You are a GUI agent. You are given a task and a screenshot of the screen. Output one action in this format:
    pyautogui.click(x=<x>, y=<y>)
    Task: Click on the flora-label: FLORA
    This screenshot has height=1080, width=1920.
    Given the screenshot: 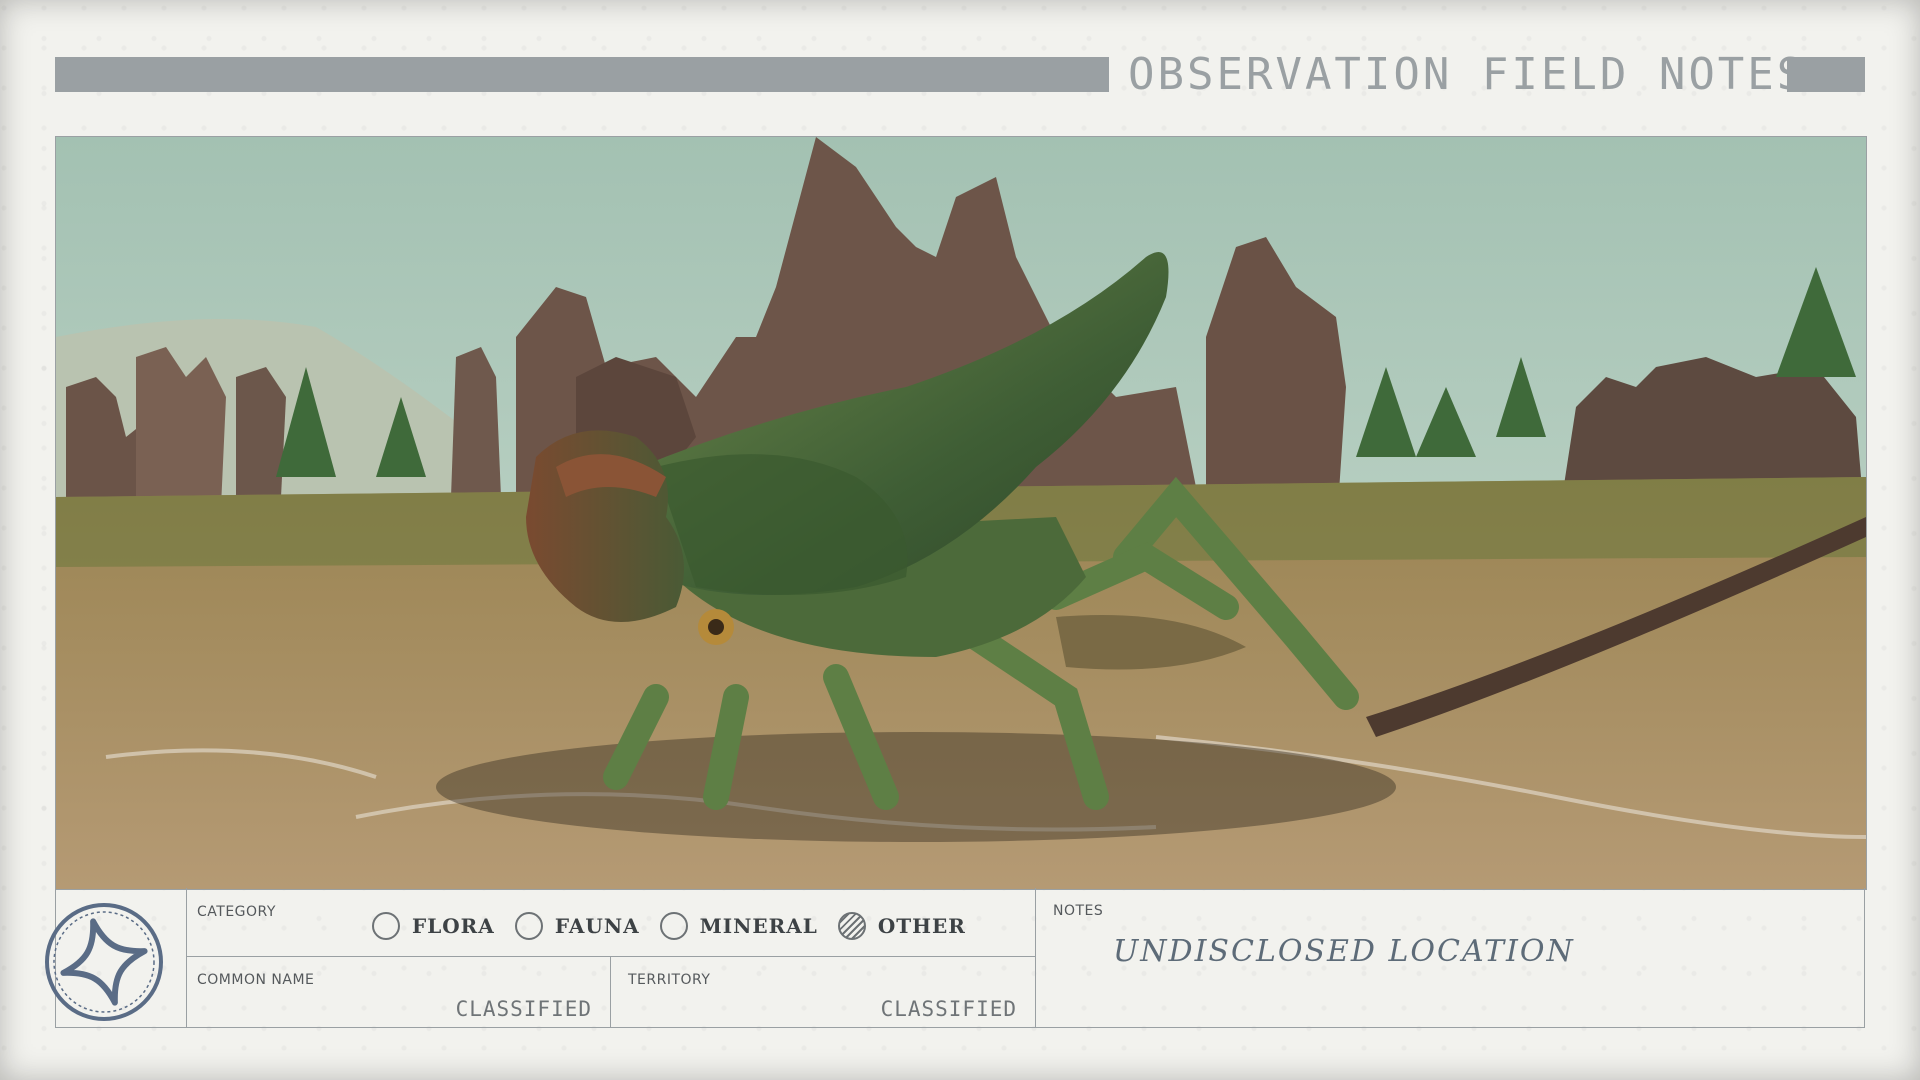 What is the action you would take?
    pyautogui.click(x=453, y=926)
    